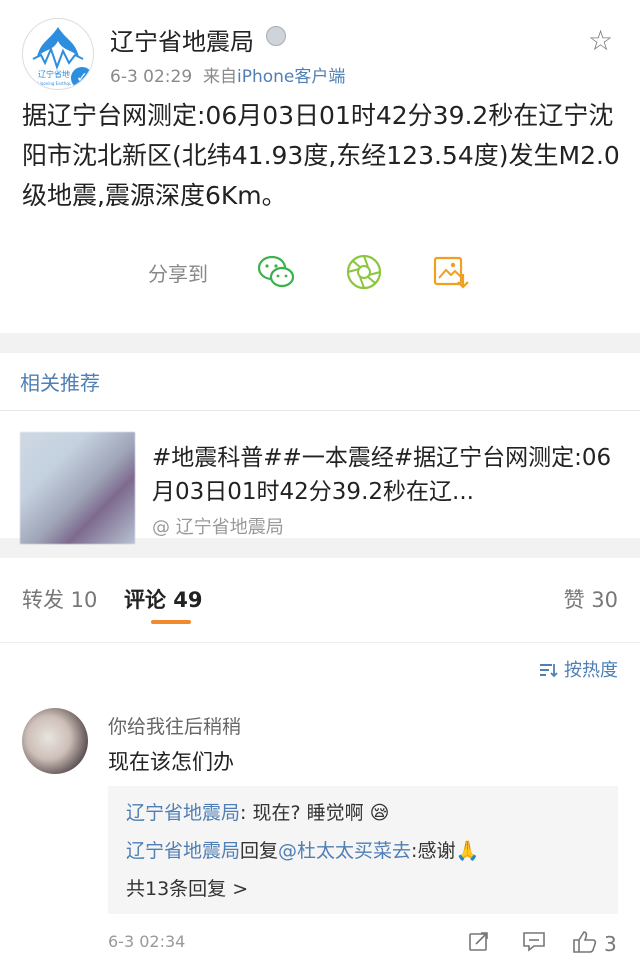  I want to click on post-meta: 6-3 02:29 来自iPhone客户端, so click(227, 74).